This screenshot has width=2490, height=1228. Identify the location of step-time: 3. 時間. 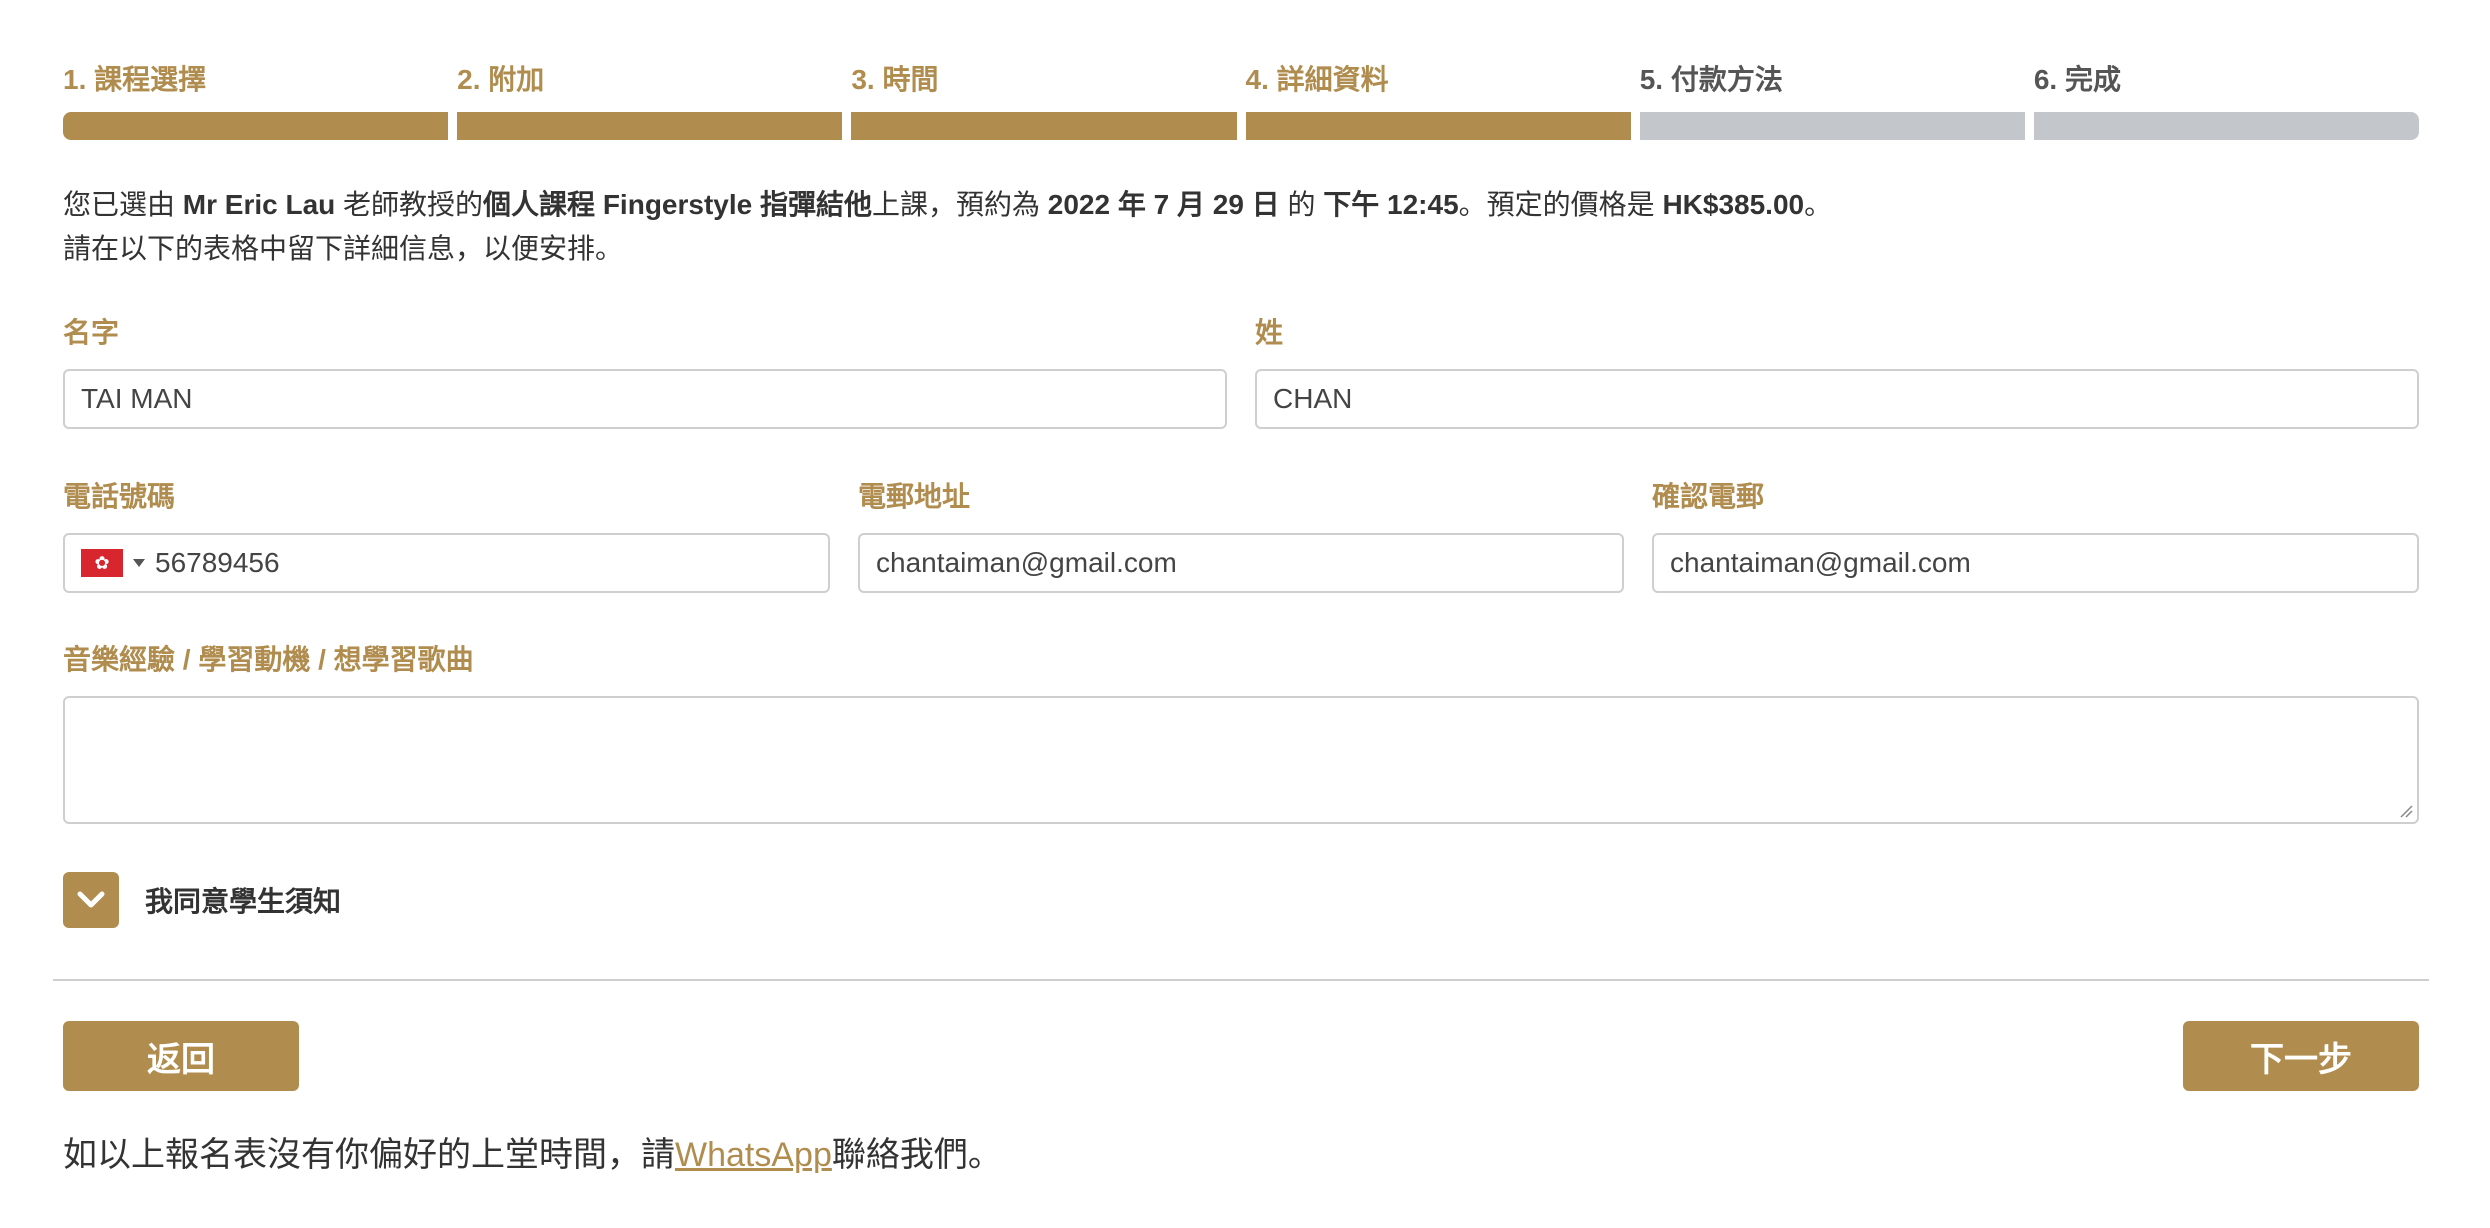
(1044, 103).